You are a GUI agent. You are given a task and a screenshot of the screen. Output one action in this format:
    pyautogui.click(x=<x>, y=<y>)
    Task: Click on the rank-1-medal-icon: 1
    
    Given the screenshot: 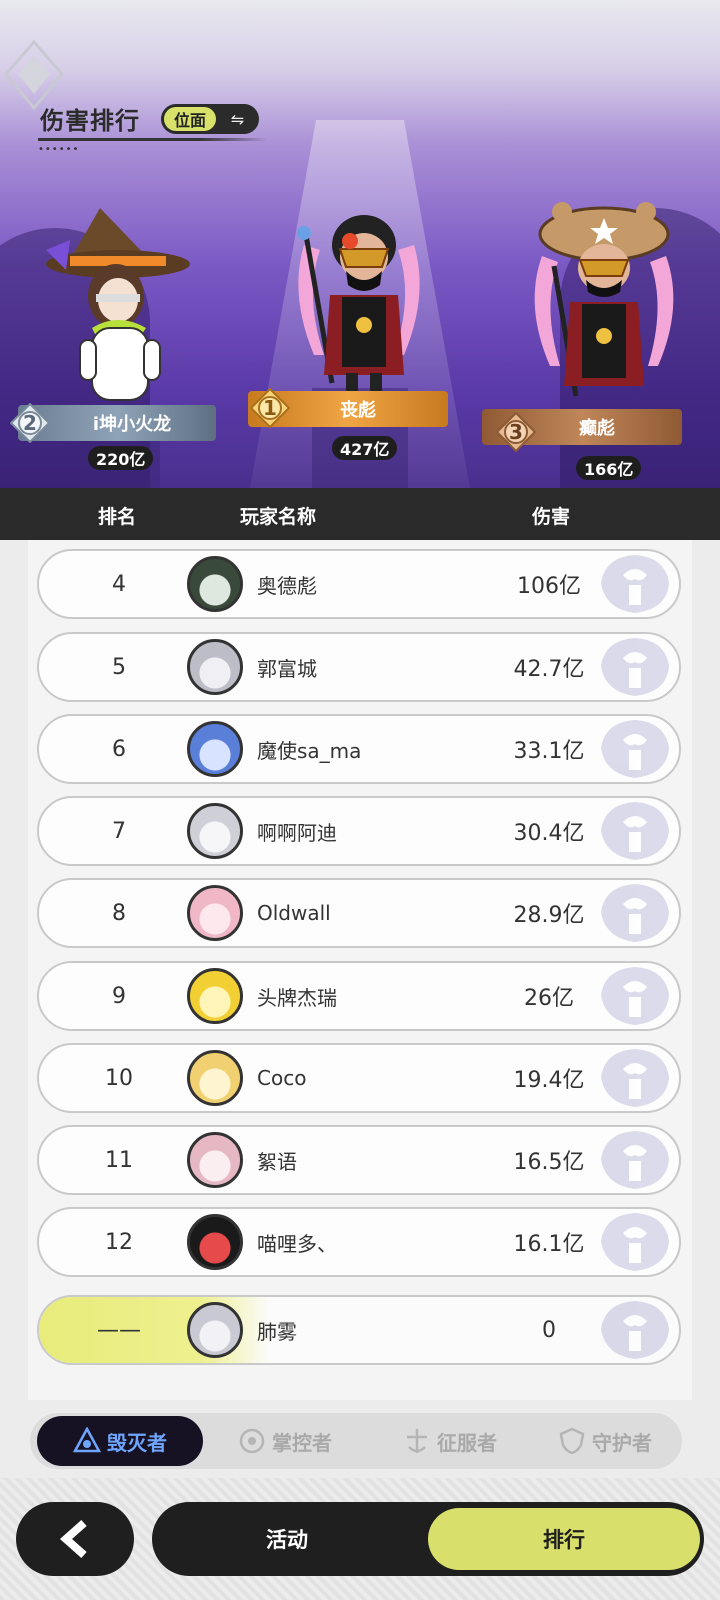 What is the action you would take?
    pyautogui.click(x=270, y=408)
    